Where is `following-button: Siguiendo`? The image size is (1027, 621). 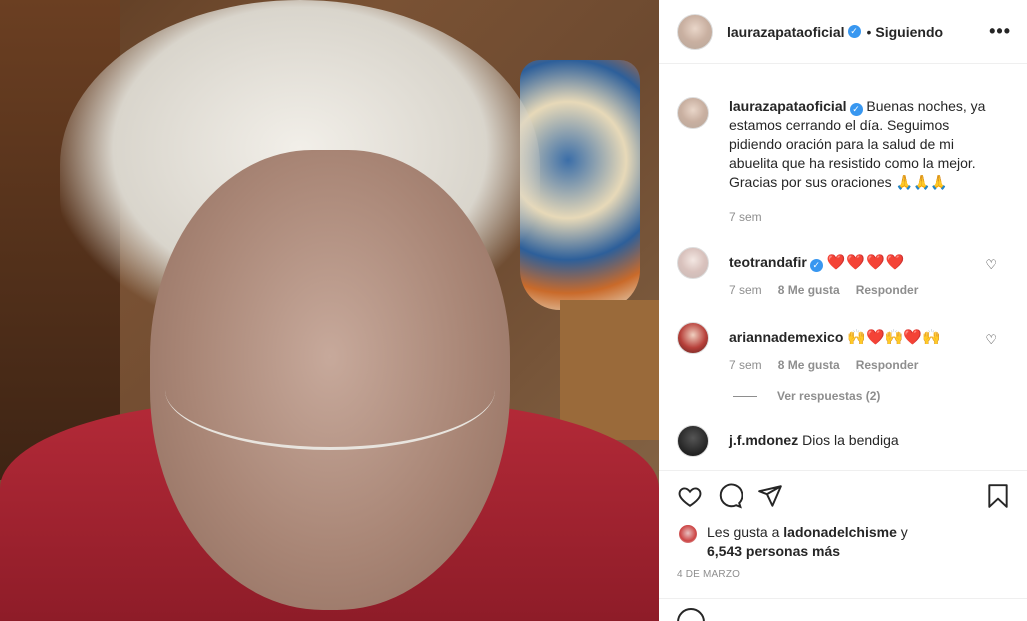 following-button: Siguiendo is located at coordinates (909, 32).